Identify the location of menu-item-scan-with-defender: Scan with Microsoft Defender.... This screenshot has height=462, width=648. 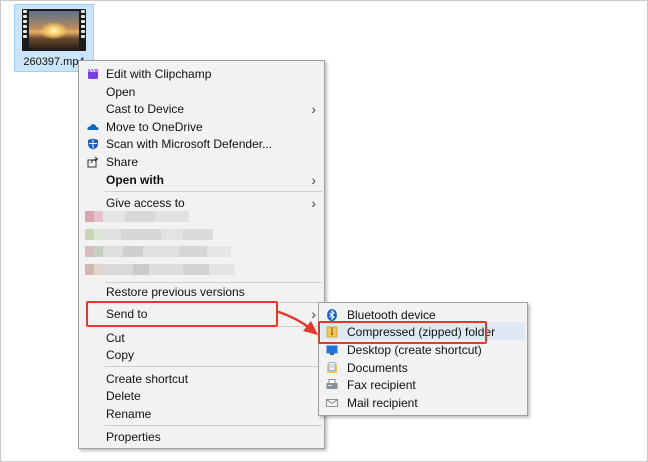
(201, 144).